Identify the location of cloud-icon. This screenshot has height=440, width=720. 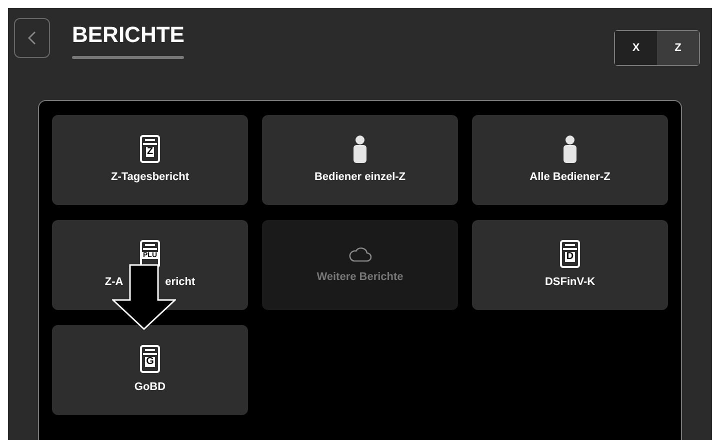
(360, 253).